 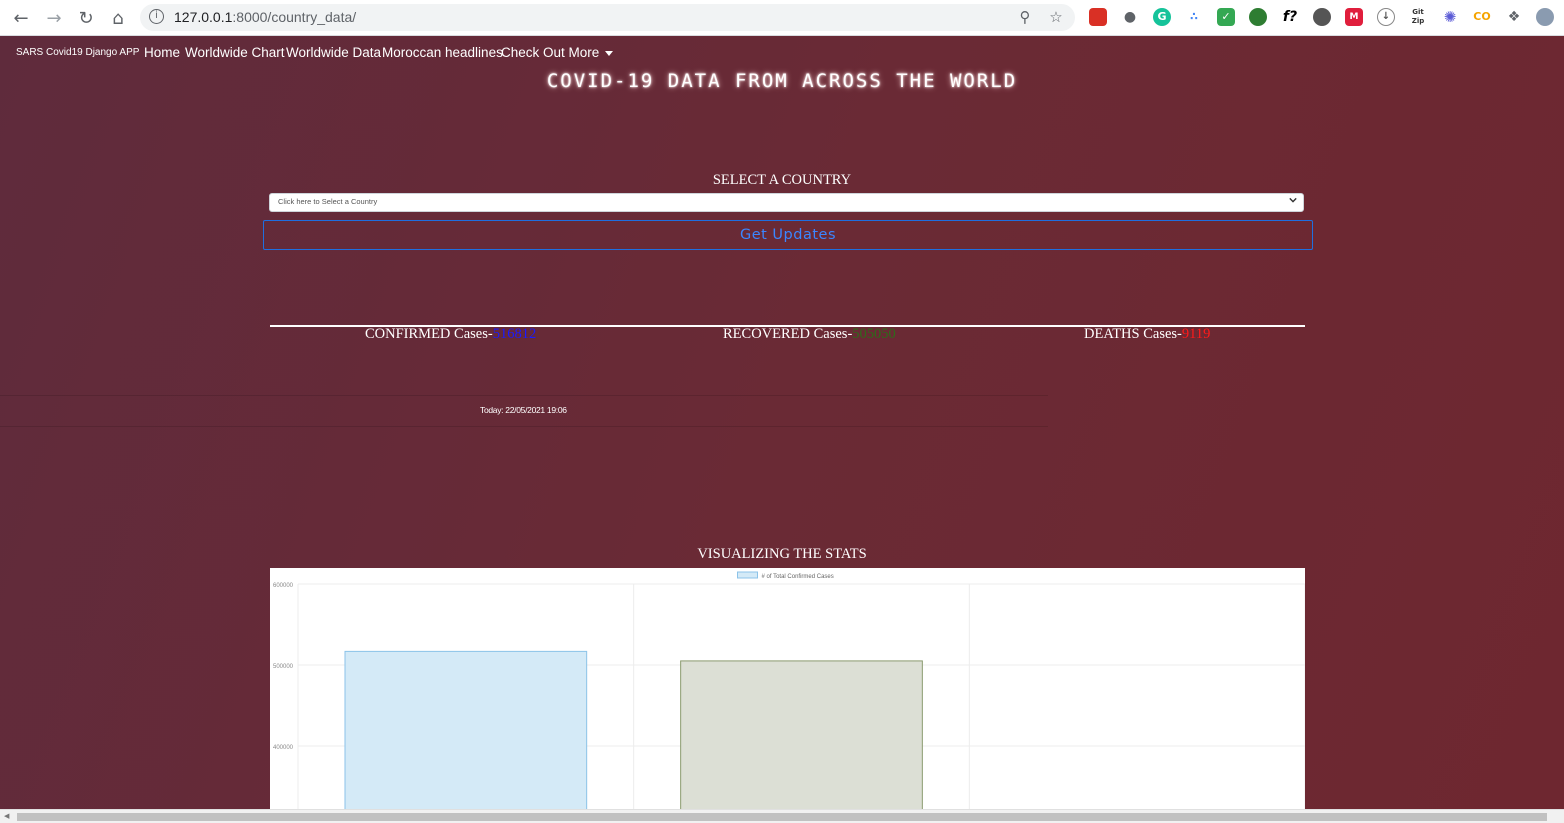 What do you see at coordinates (1482, 17) in the screenshot?
I see `extension-colab-icon: CO` at bounding box center [1482, 17].